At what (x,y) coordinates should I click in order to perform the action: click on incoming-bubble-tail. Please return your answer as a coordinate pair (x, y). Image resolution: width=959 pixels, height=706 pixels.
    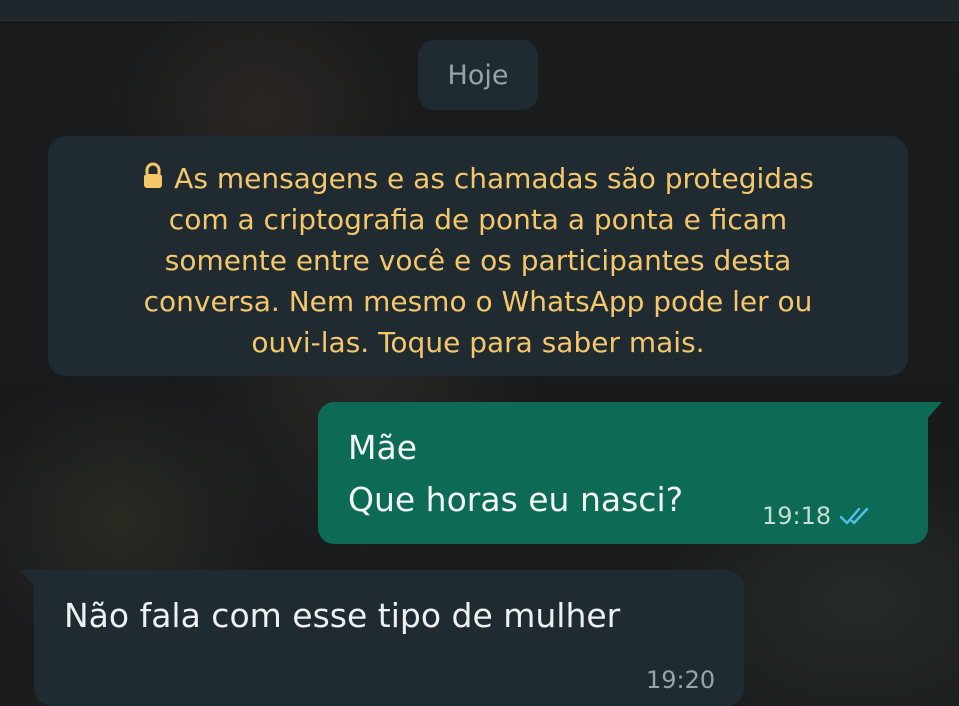
    Looking at the image, I should click on (28, 579).